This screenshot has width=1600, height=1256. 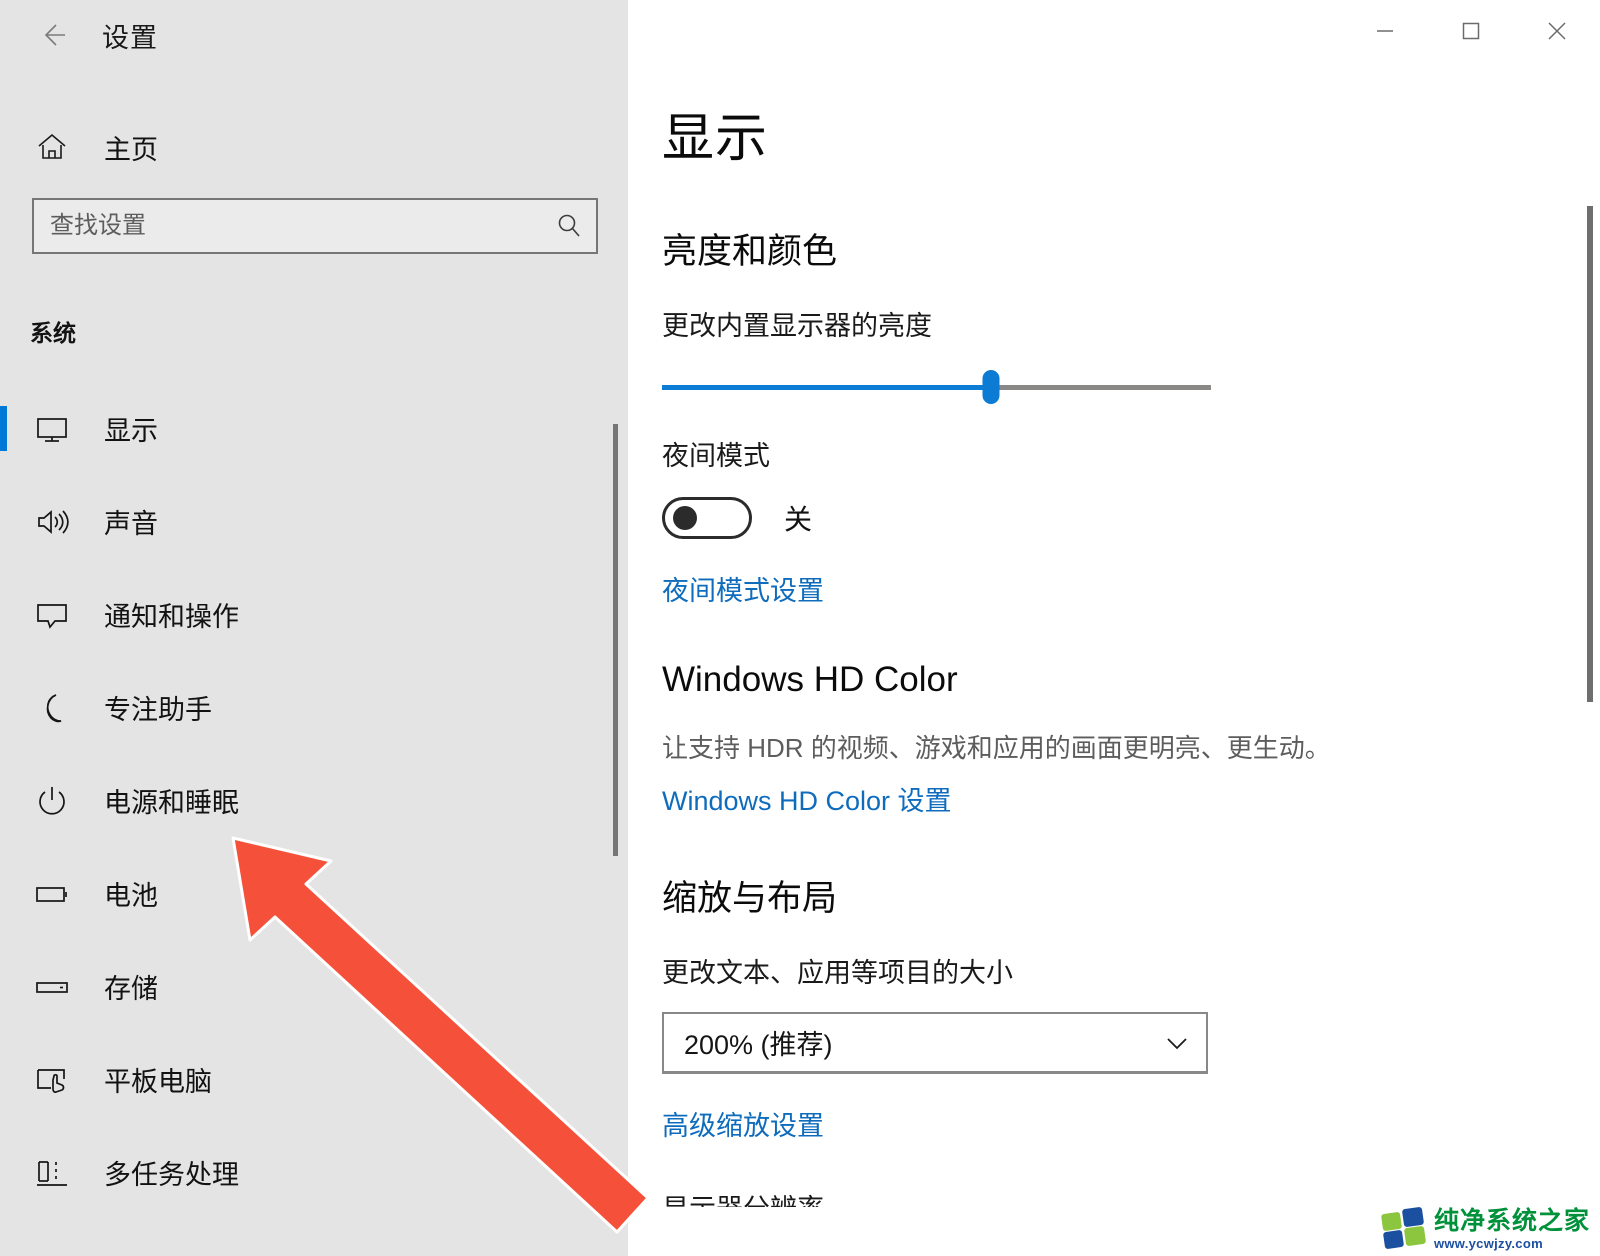 What do you see at coordinates (1114, 31) in the screenshot?
I see `window-titlebar` at bounding box center [1114, 31].